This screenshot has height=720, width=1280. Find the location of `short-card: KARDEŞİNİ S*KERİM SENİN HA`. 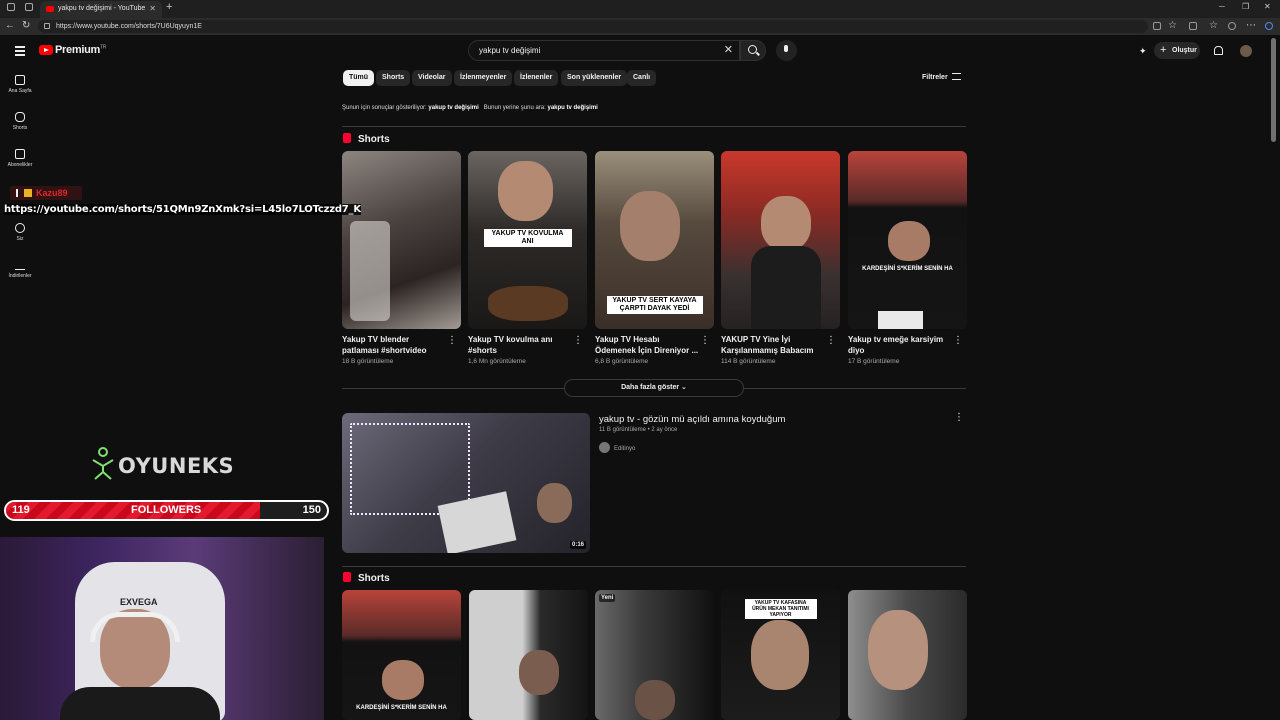

short-card: KARDEŞİNİ S*KERİM SENİN HA is located at coordinates (401, 655).